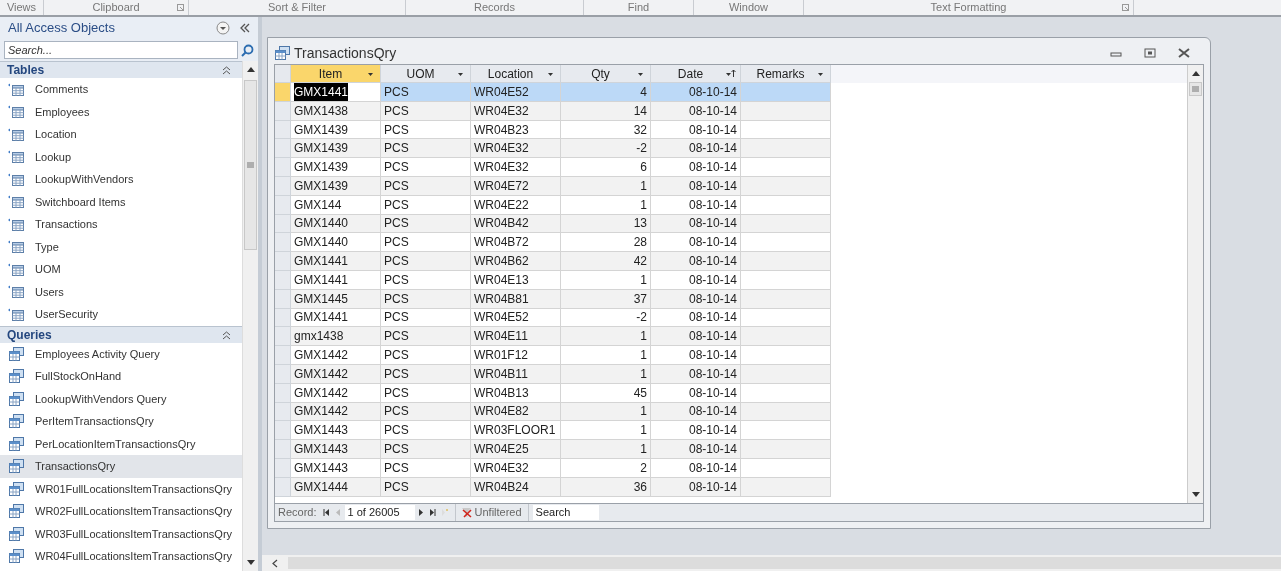 Image resolution: width=1281 pixels, height=571 pixels. What do you see at coordinates (134, 534) in the screenshot?
I see `item-label: WR03FullLocationsItemTransactionsQry` at bounding box center [134, 534].